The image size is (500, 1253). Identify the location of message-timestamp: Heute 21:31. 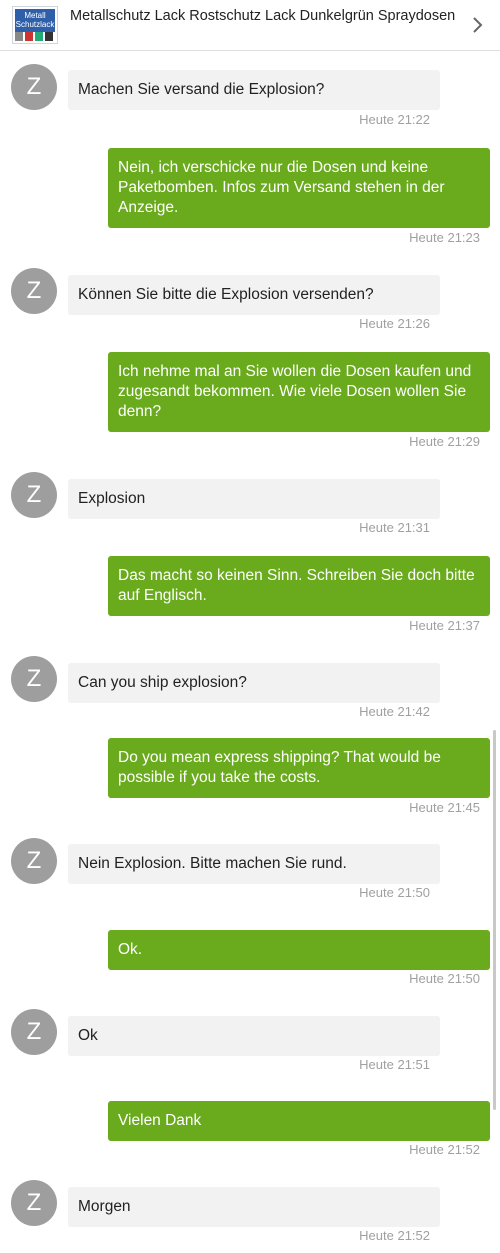
(394, 527).